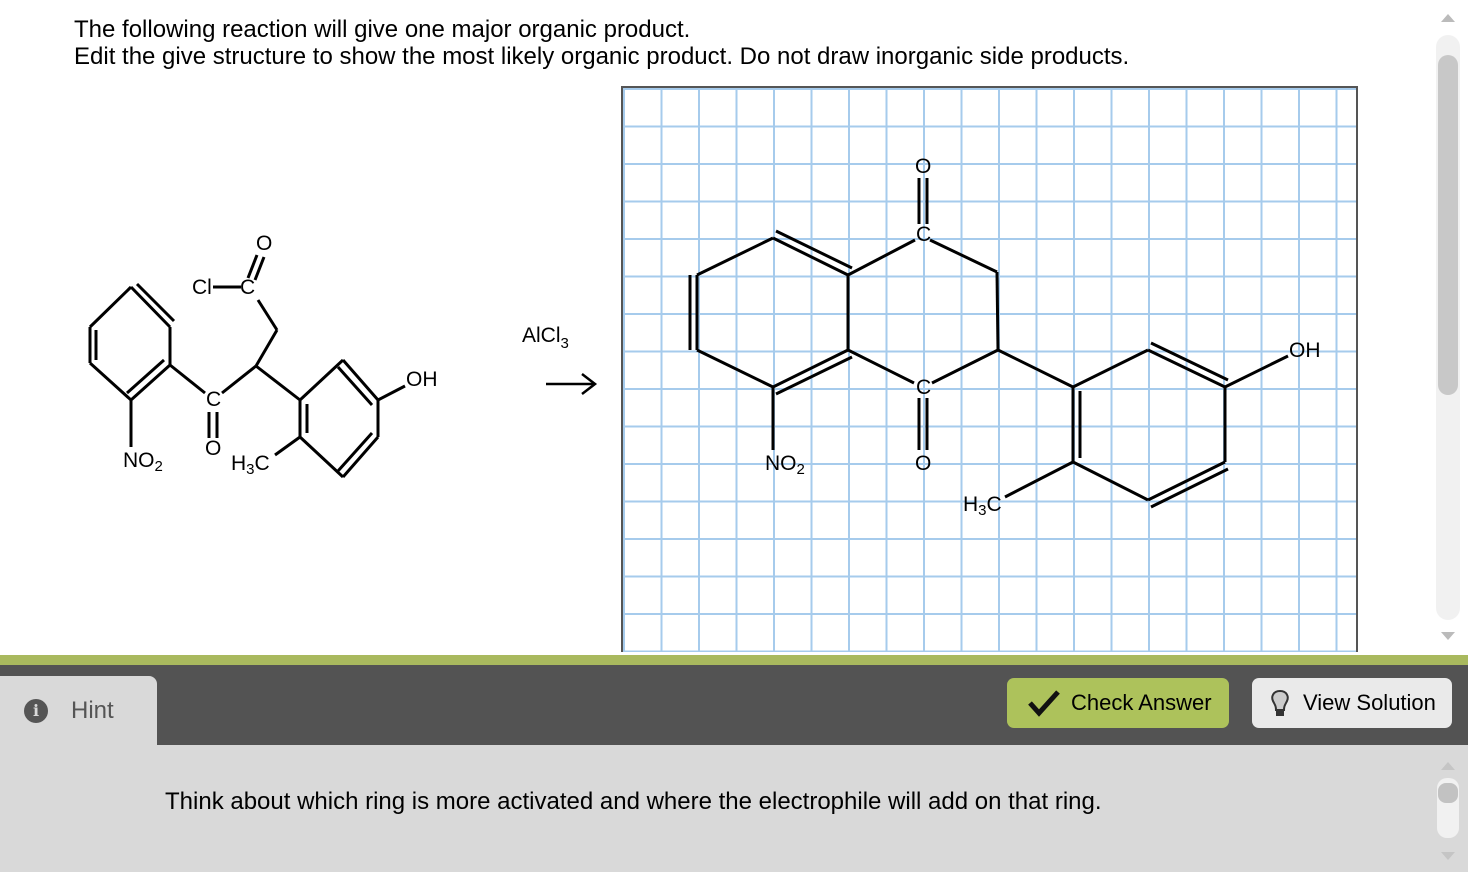 The height and width of the screenshot is (872, 1468). What do you see at coordinates (1305, 350) in the screenshot?
I see `oh-label: OH` at bounding box center [1305, 350].